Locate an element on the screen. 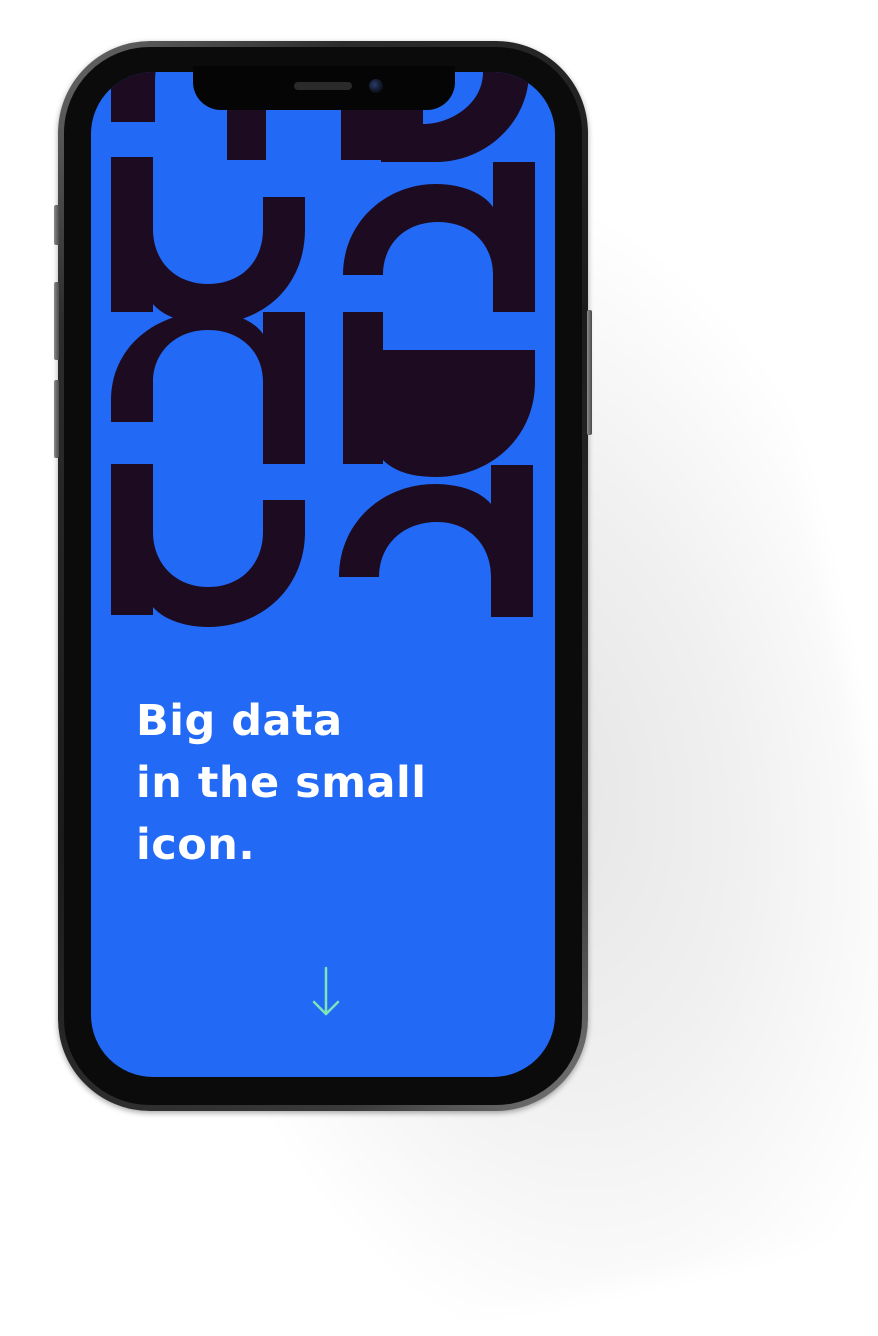 The height and width of the screenshot is (1336, 878). earpiece-speaker is located at coordinates (323, 86).